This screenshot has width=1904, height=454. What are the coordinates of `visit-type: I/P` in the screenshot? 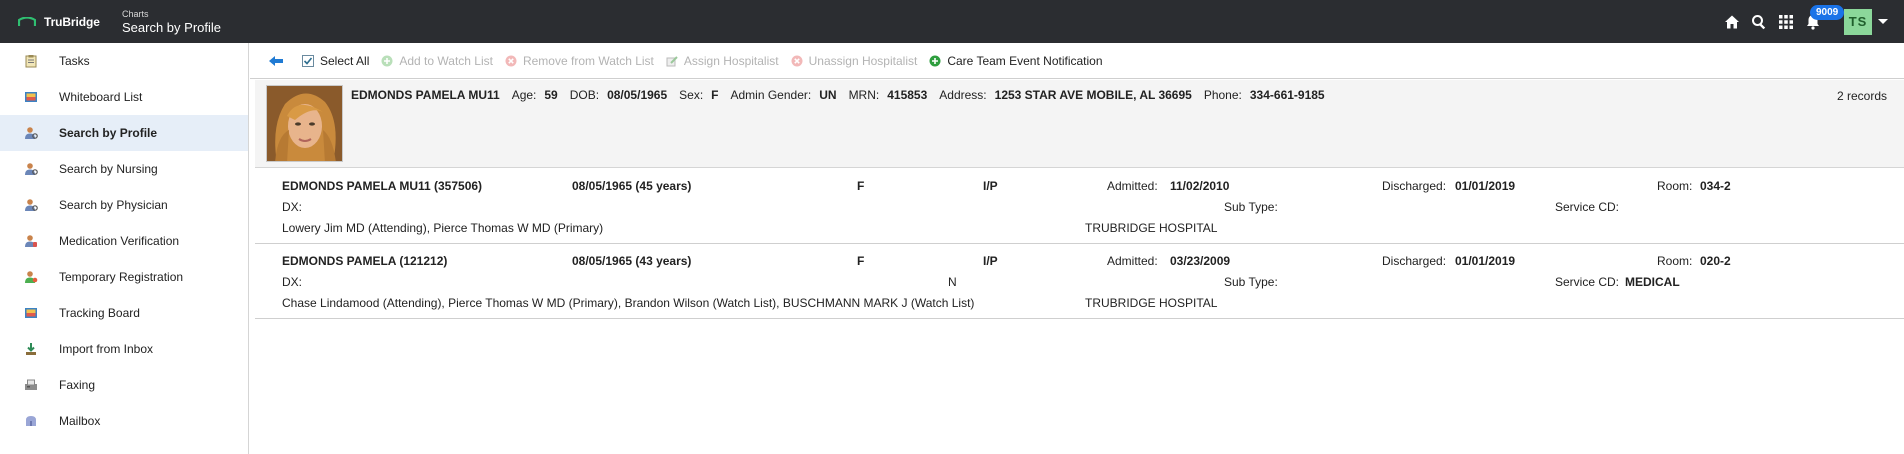 It's located at (990, 261).